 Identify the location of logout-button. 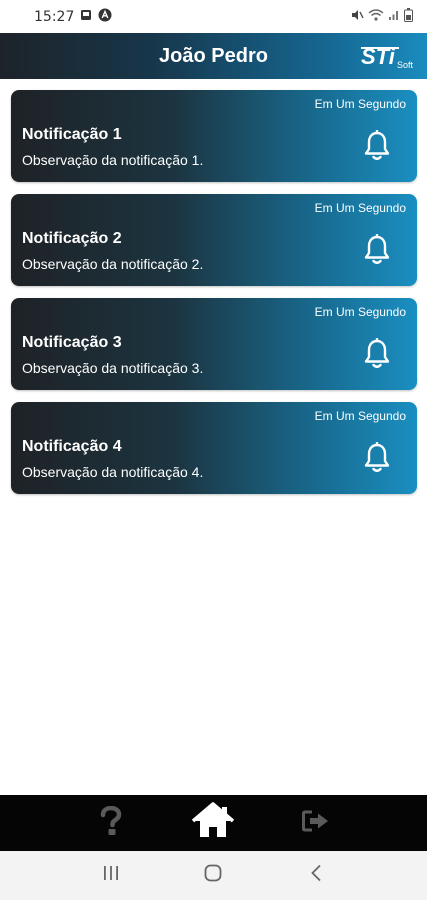
(316, 823).